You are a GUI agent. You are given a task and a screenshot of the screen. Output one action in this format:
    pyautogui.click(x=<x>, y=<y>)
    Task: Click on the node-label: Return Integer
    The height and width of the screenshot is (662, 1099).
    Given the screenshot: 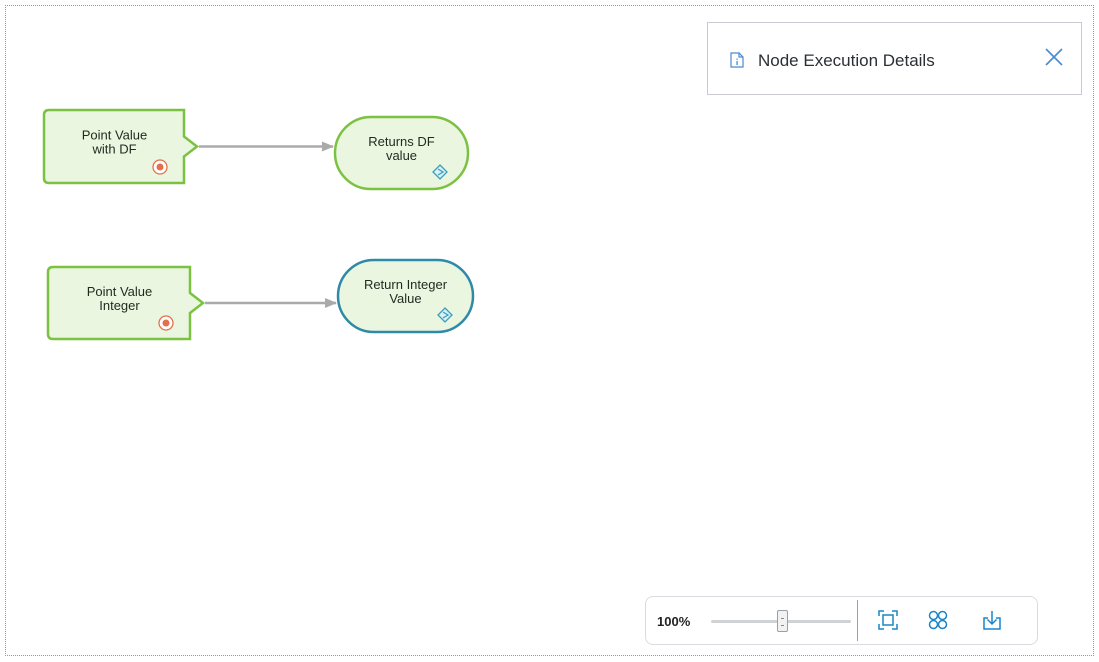 What is the action you would take?
    pyautogui.click(x=406, y=284)
    